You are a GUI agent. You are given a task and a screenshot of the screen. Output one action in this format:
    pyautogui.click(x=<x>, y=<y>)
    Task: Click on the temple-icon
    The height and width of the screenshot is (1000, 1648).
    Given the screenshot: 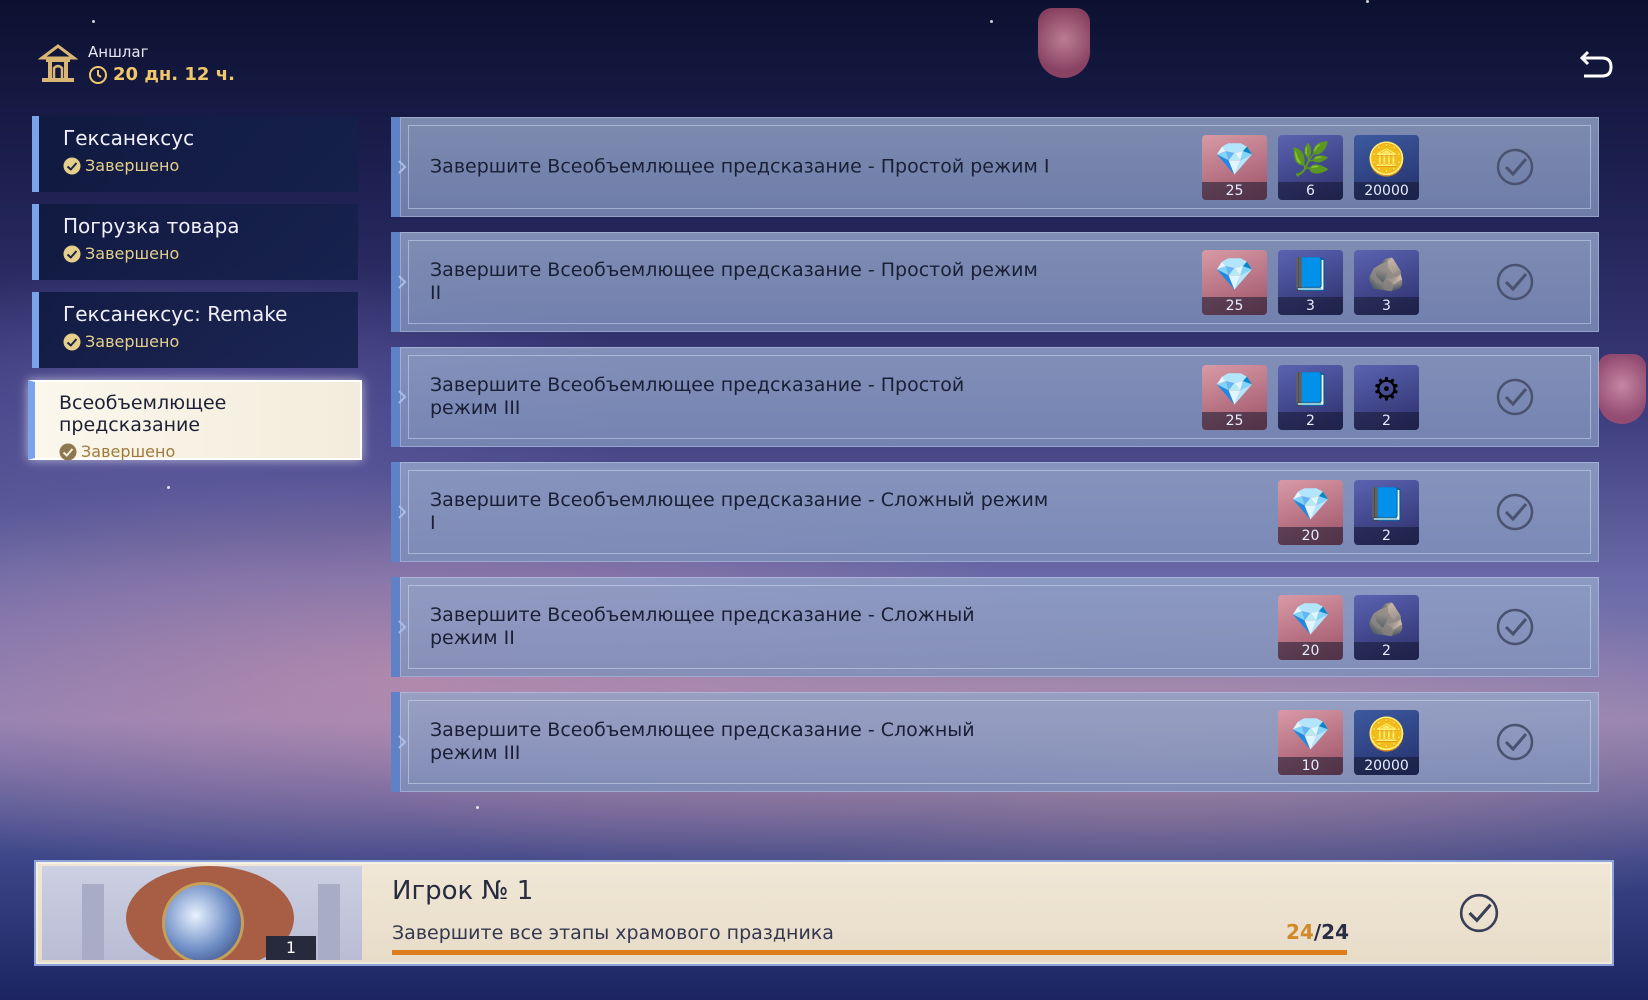 What is the action you would take?
    pyautogui.click(x=58, y=63)
    